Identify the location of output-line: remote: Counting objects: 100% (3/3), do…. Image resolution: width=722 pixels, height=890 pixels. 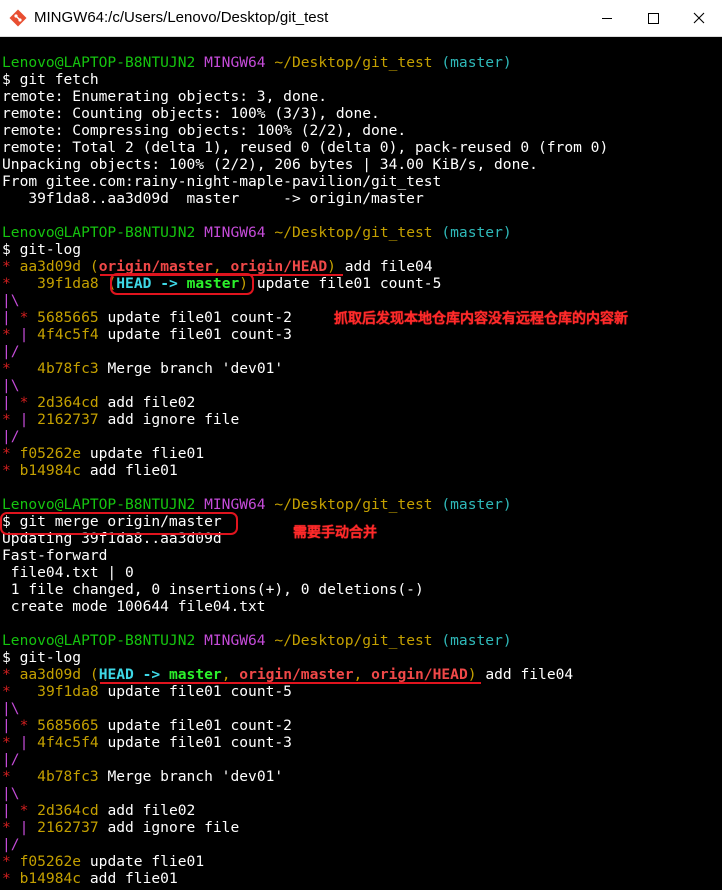
(191, 113).